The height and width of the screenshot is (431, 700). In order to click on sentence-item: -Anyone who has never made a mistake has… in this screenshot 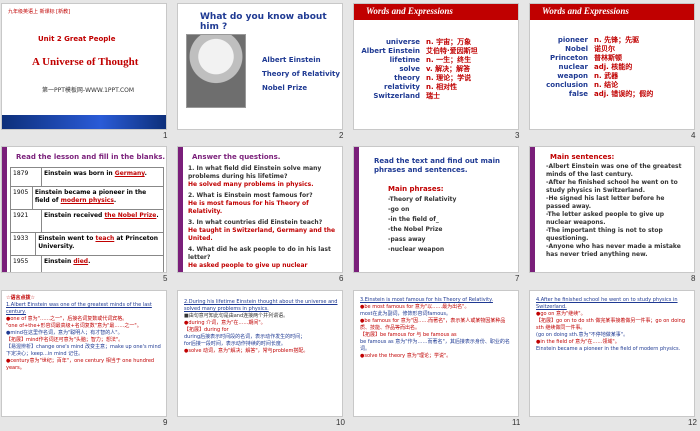, I will do `click(613, 250)`.